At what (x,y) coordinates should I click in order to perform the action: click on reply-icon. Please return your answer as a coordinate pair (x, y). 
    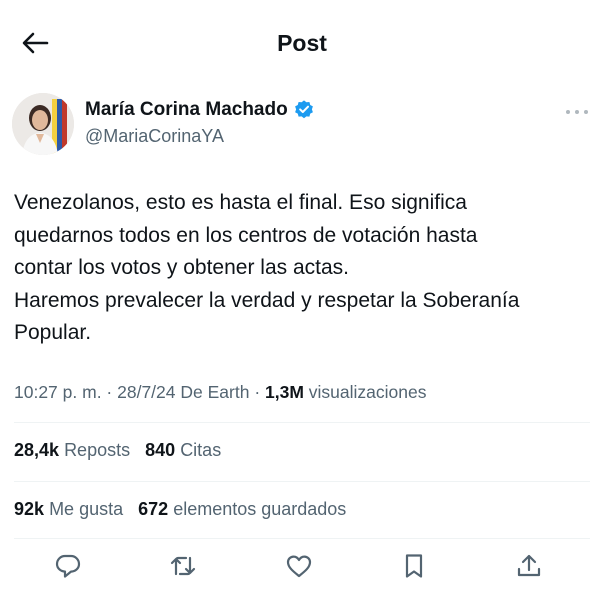
    Looking at the image, I should click on (68, 566).